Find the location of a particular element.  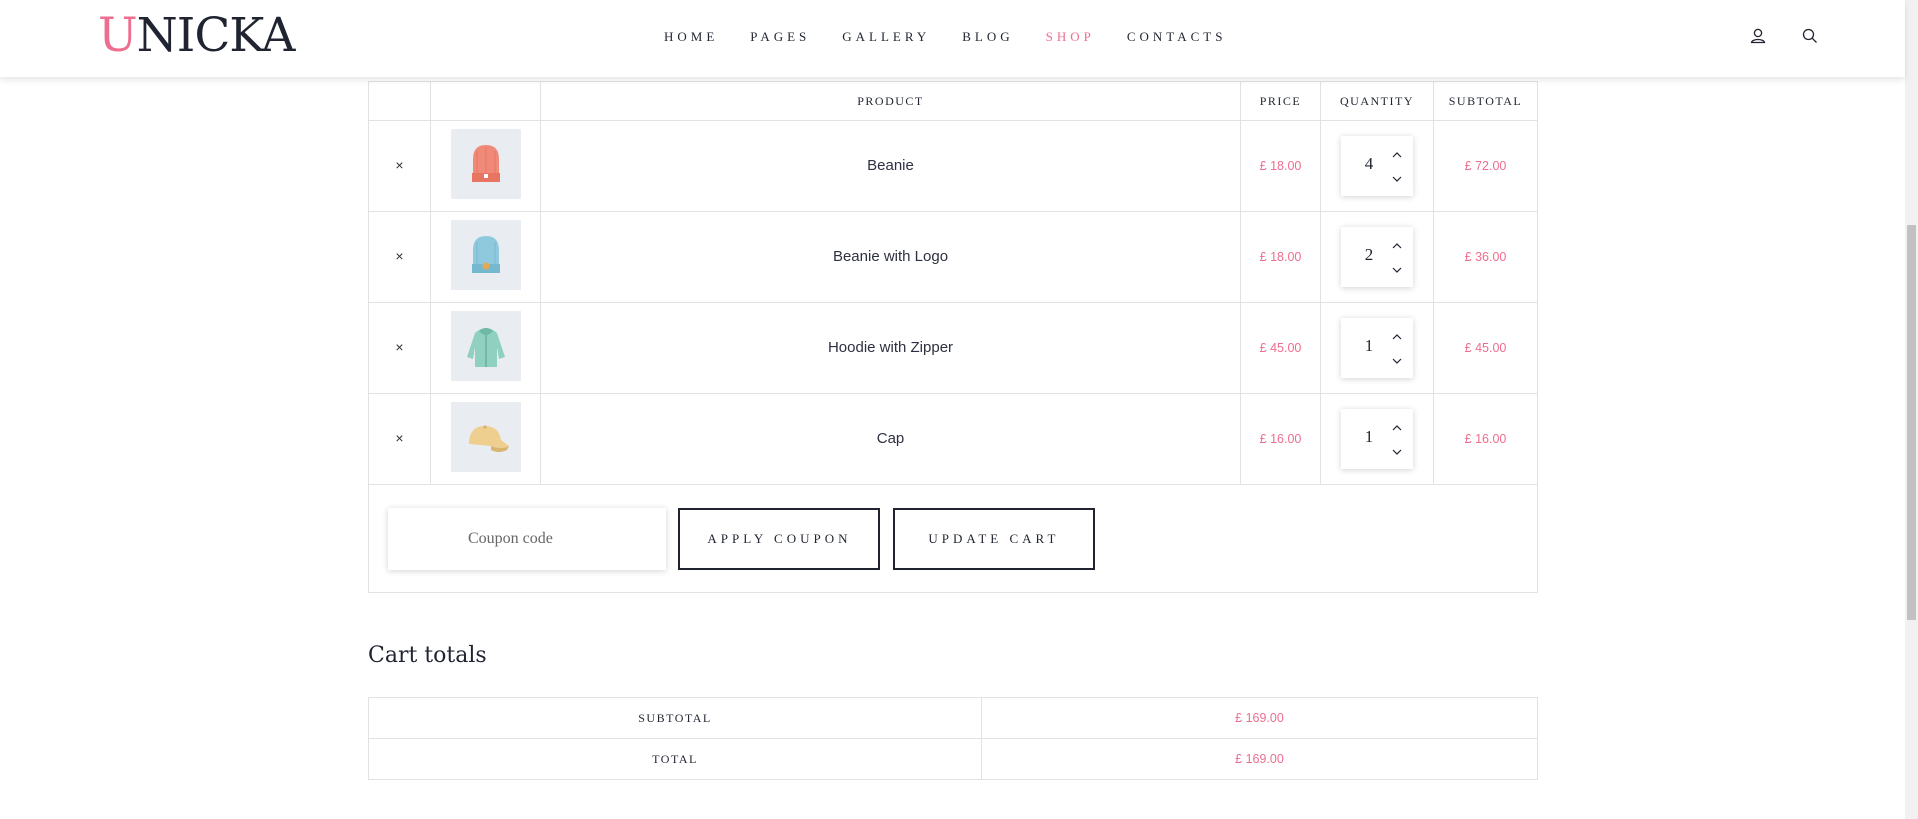

cart-totals-title: Cart totals is located at coordinates (427, 655).